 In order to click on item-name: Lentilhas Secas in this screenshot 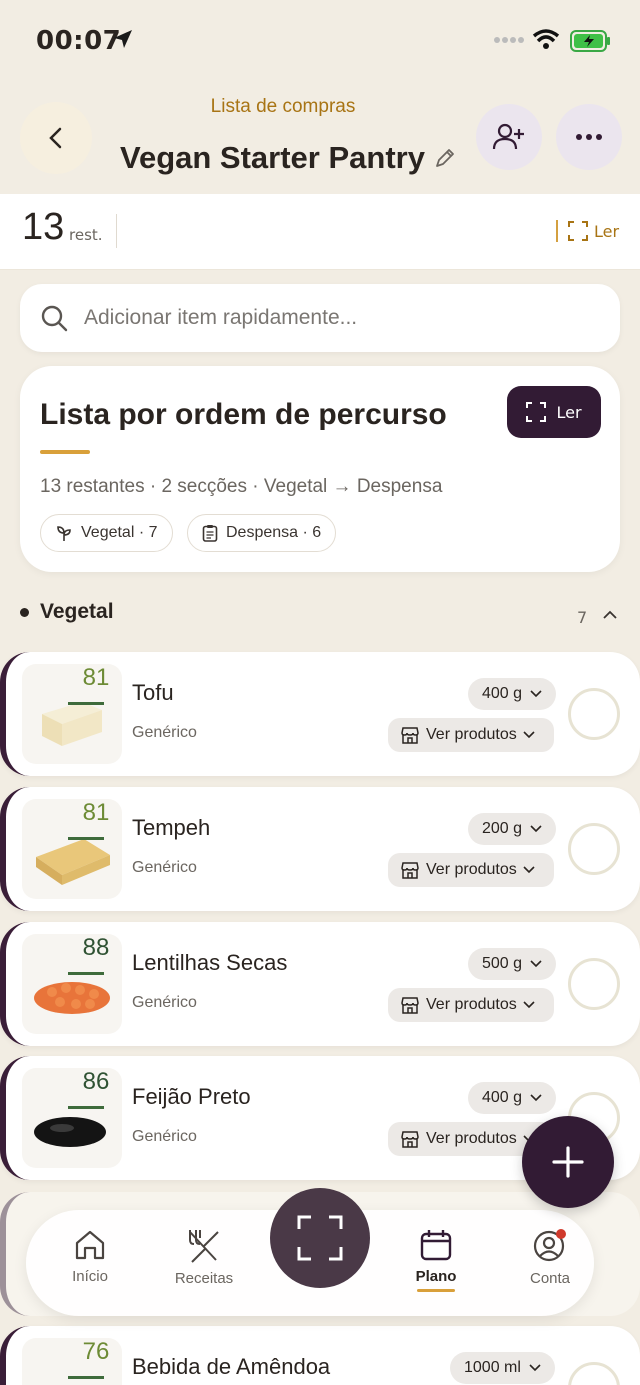, I will do `click(210, 962)`.